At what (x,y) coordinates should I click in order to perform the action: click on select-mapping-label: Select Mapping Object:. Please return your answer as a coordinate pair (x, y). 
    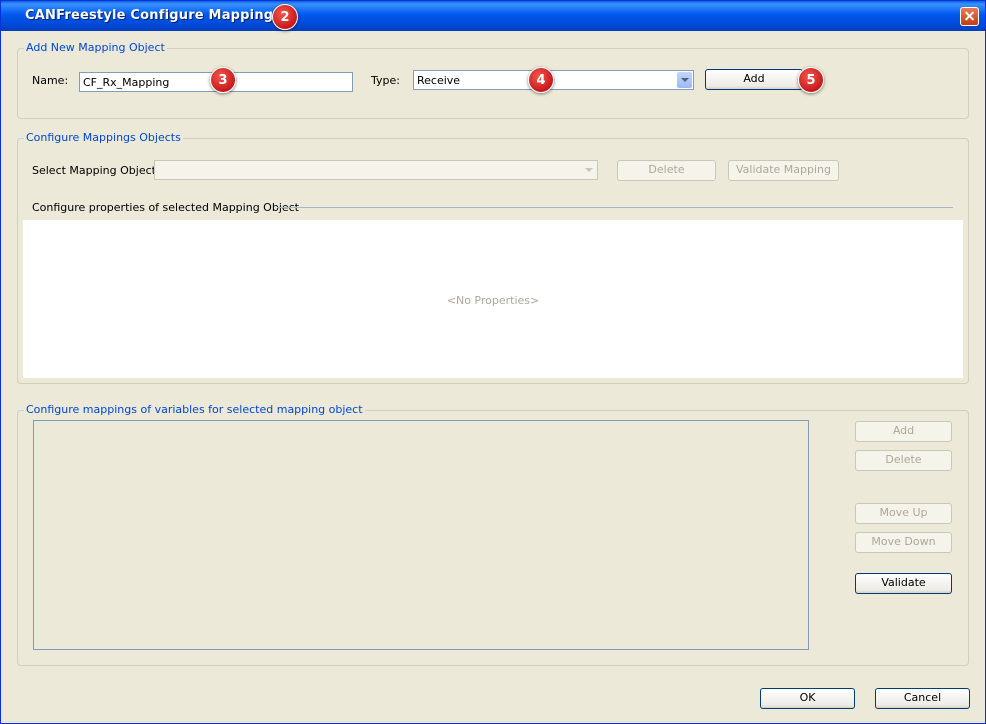
    Looking at the image, I should click on (96, 170).